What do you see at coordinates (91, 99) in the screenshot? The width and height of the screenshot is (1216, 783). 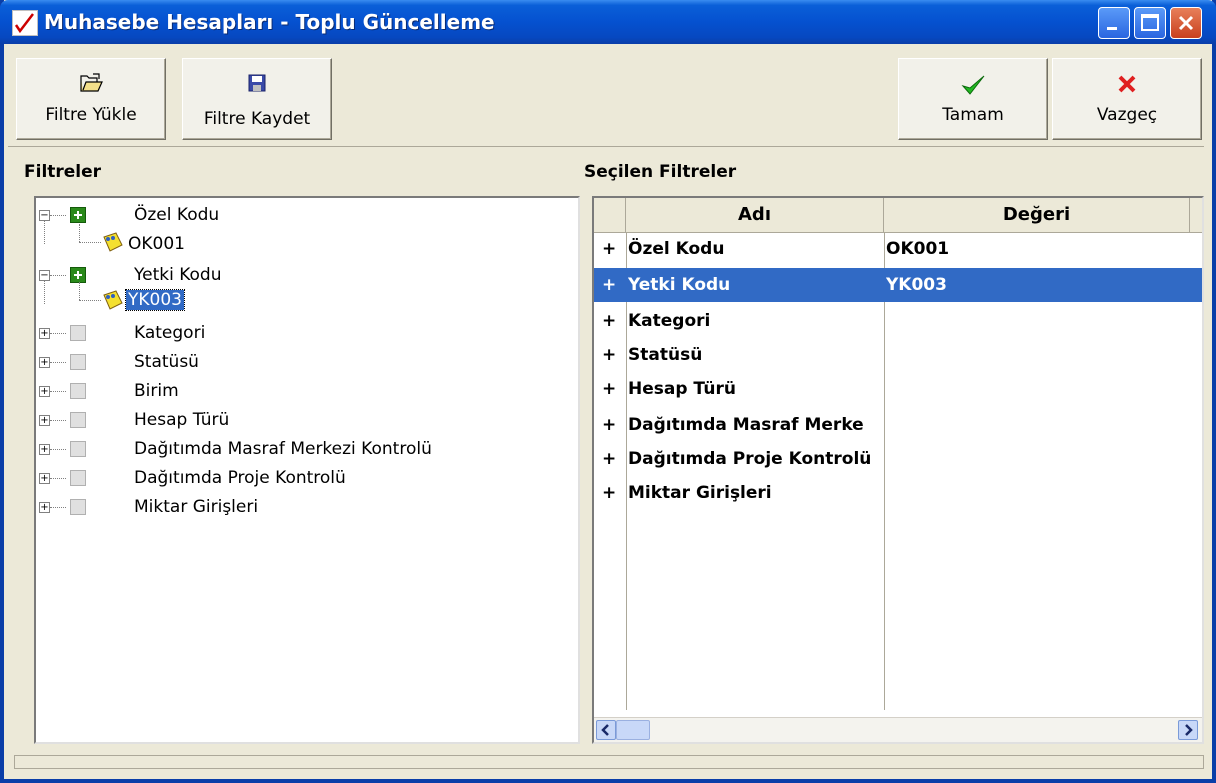 I see `load-filter-button: Filtre Yükle` at bounding box center [91, 99].